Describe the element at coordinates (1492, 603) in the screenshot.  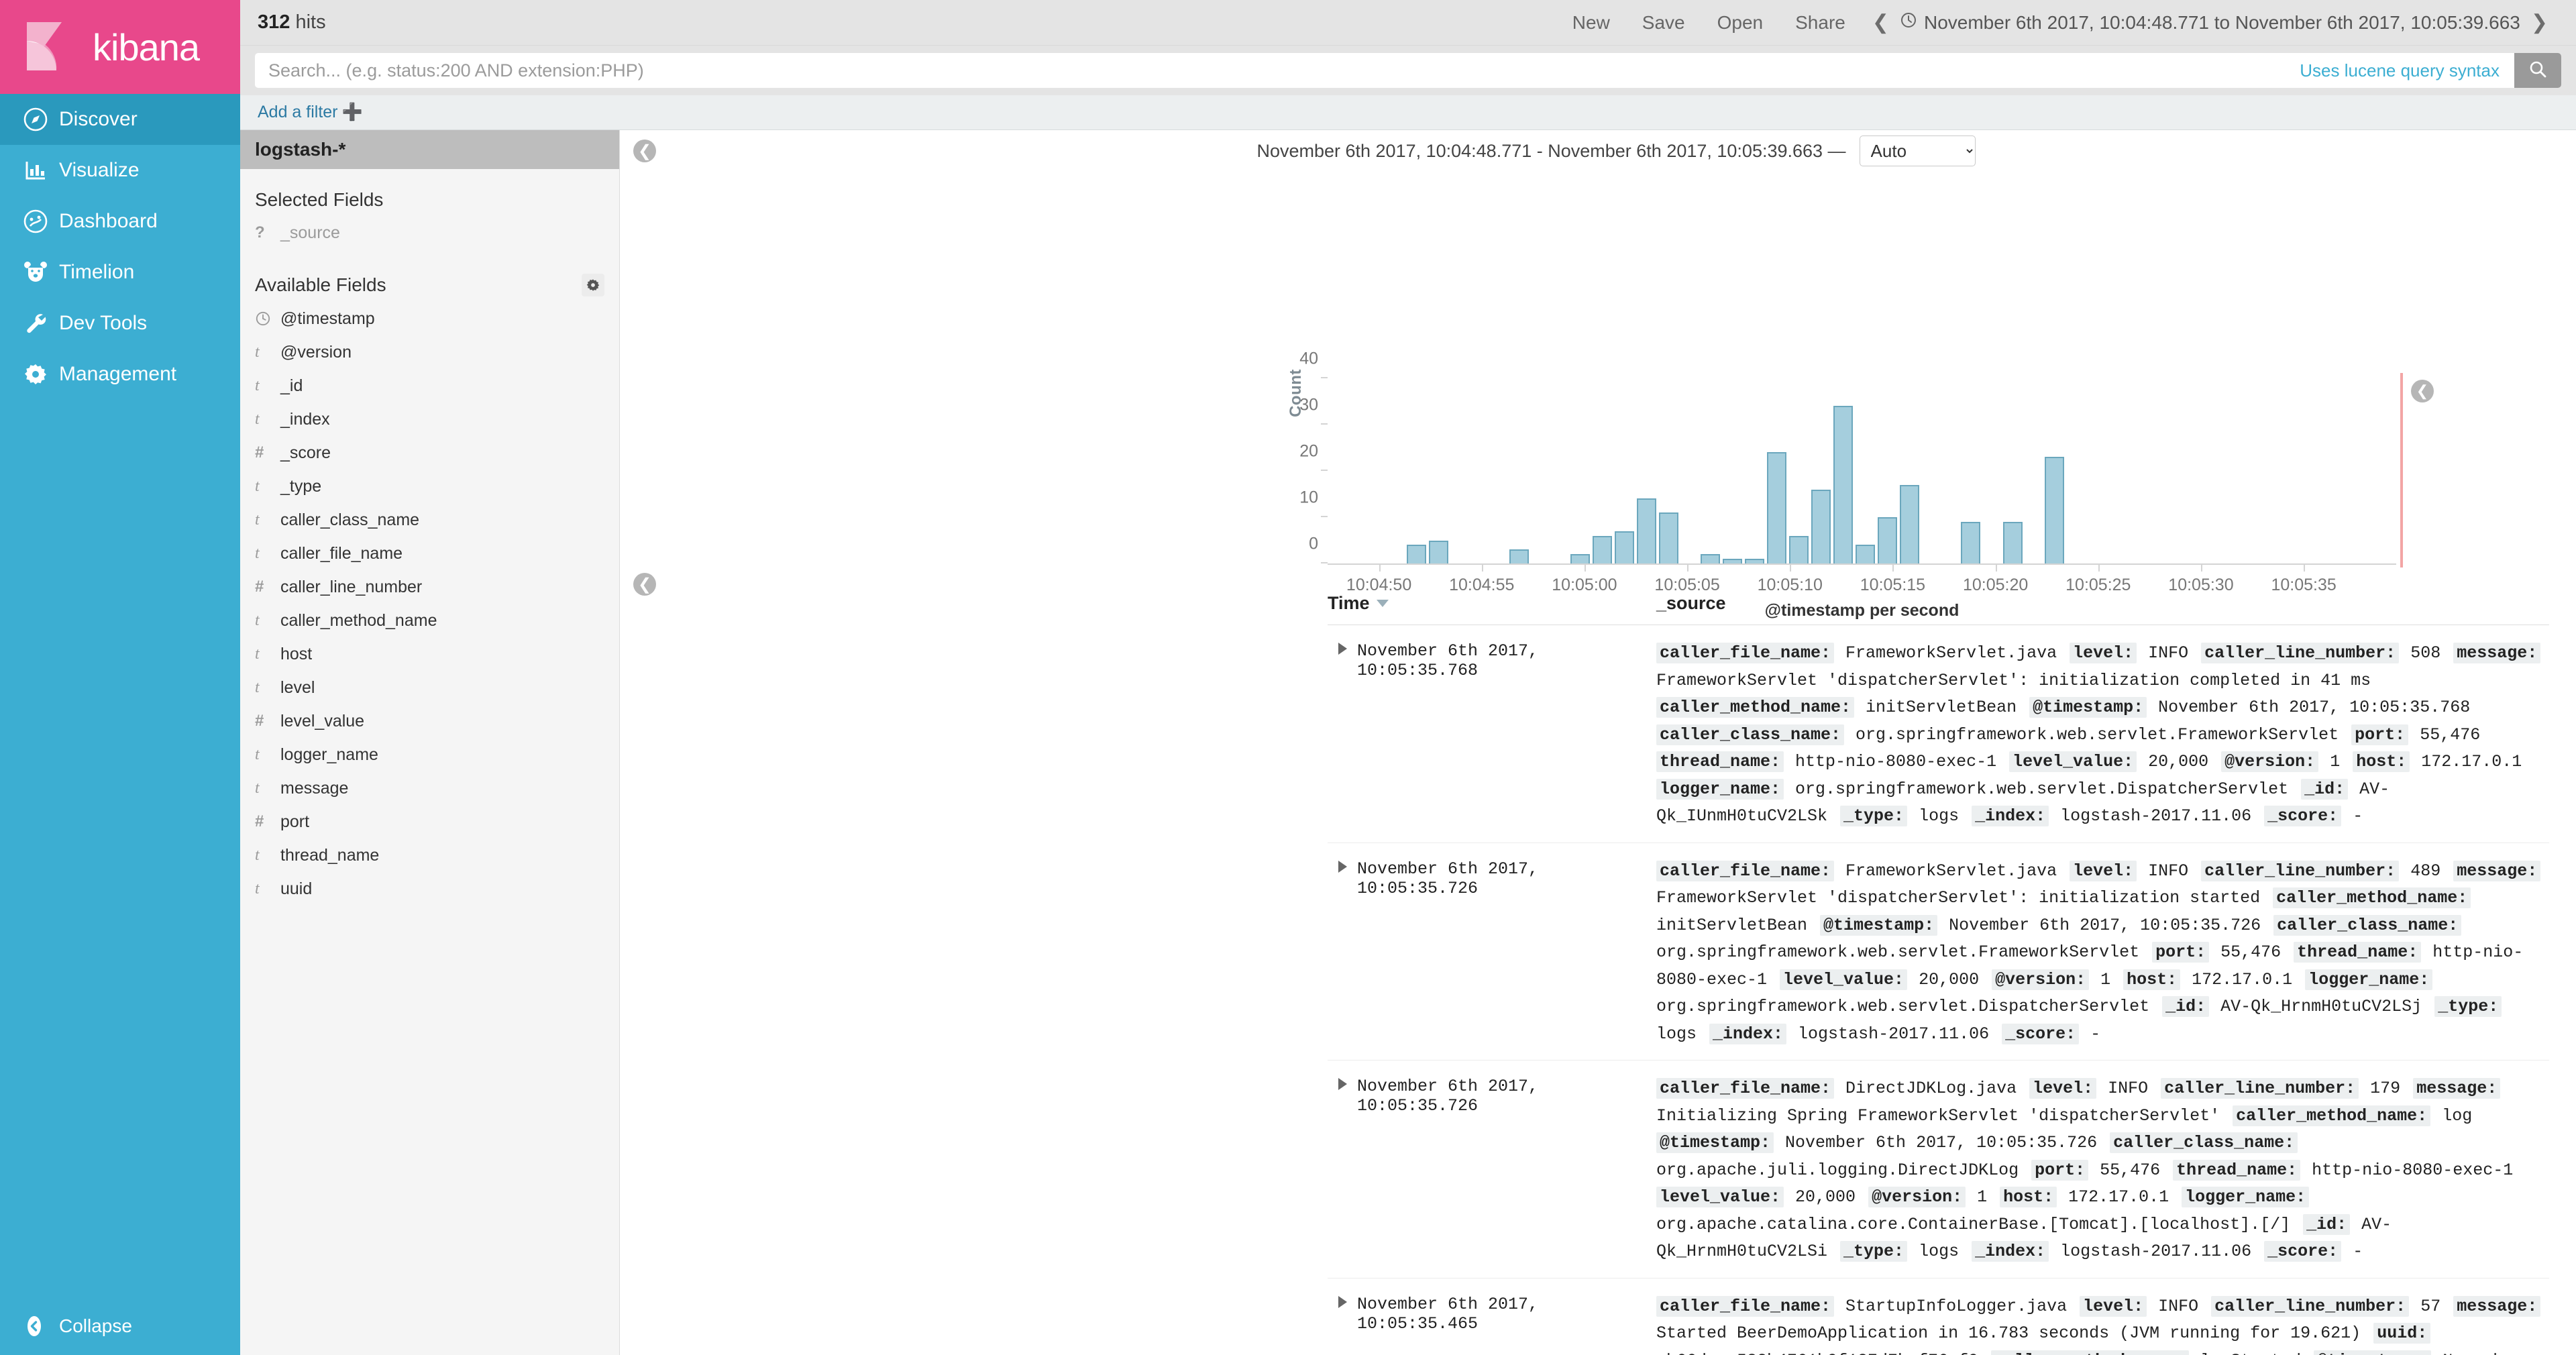
I see `column-header-time: Time` at that location.